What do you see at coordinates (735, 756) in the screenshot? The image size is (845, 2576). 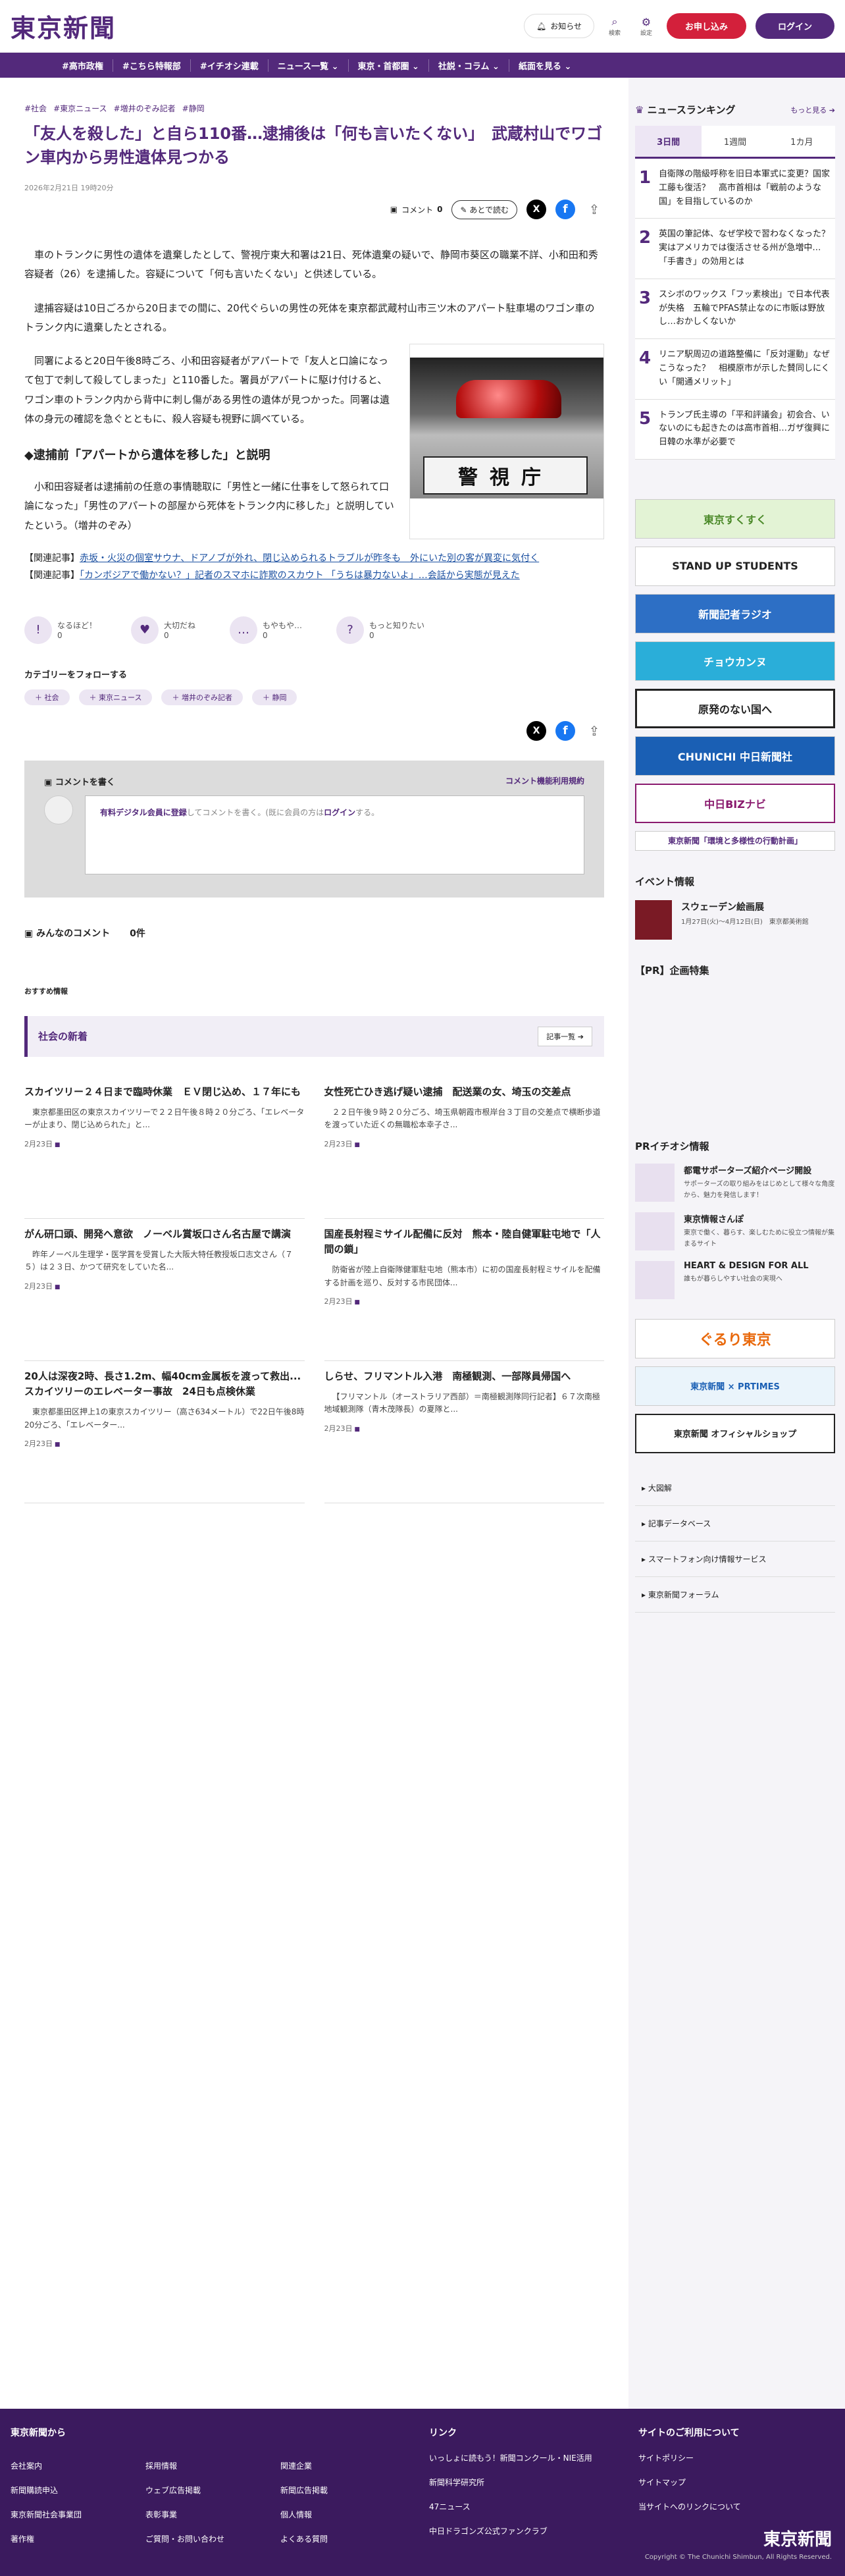 I see `banner-chunichi: CHUNICHI 中日新聞社` at bounding box center [735, 756].